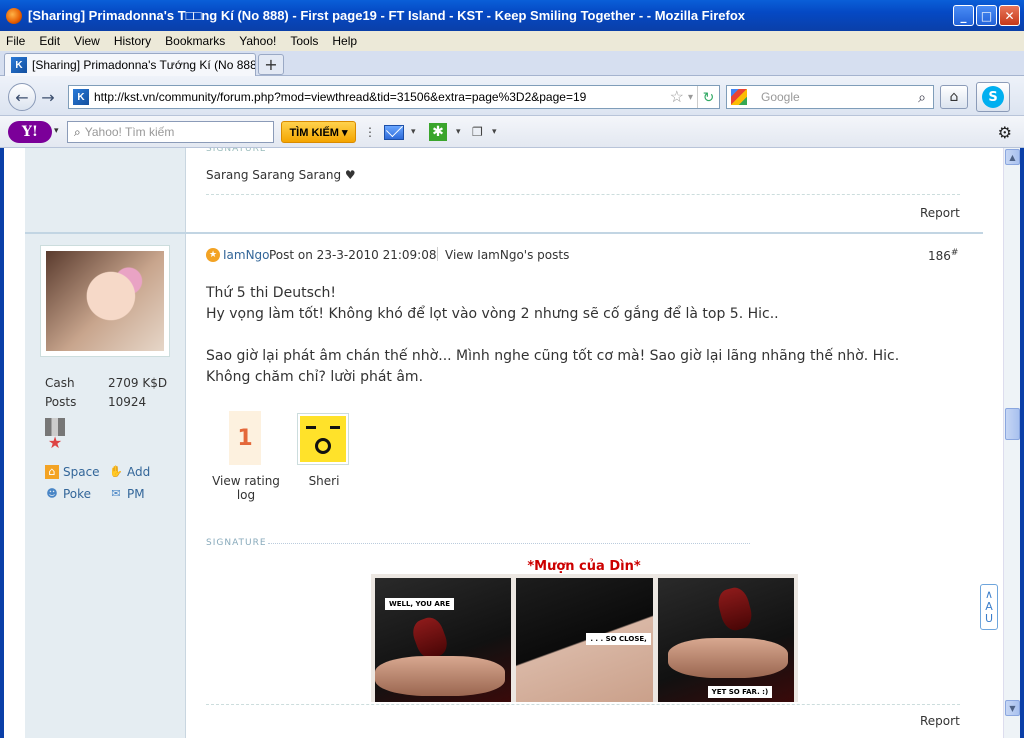 This screenshot has width=1024, height=738. I want to click on view-author-posts-link: View IamNgo's posts, so click(507, 255).